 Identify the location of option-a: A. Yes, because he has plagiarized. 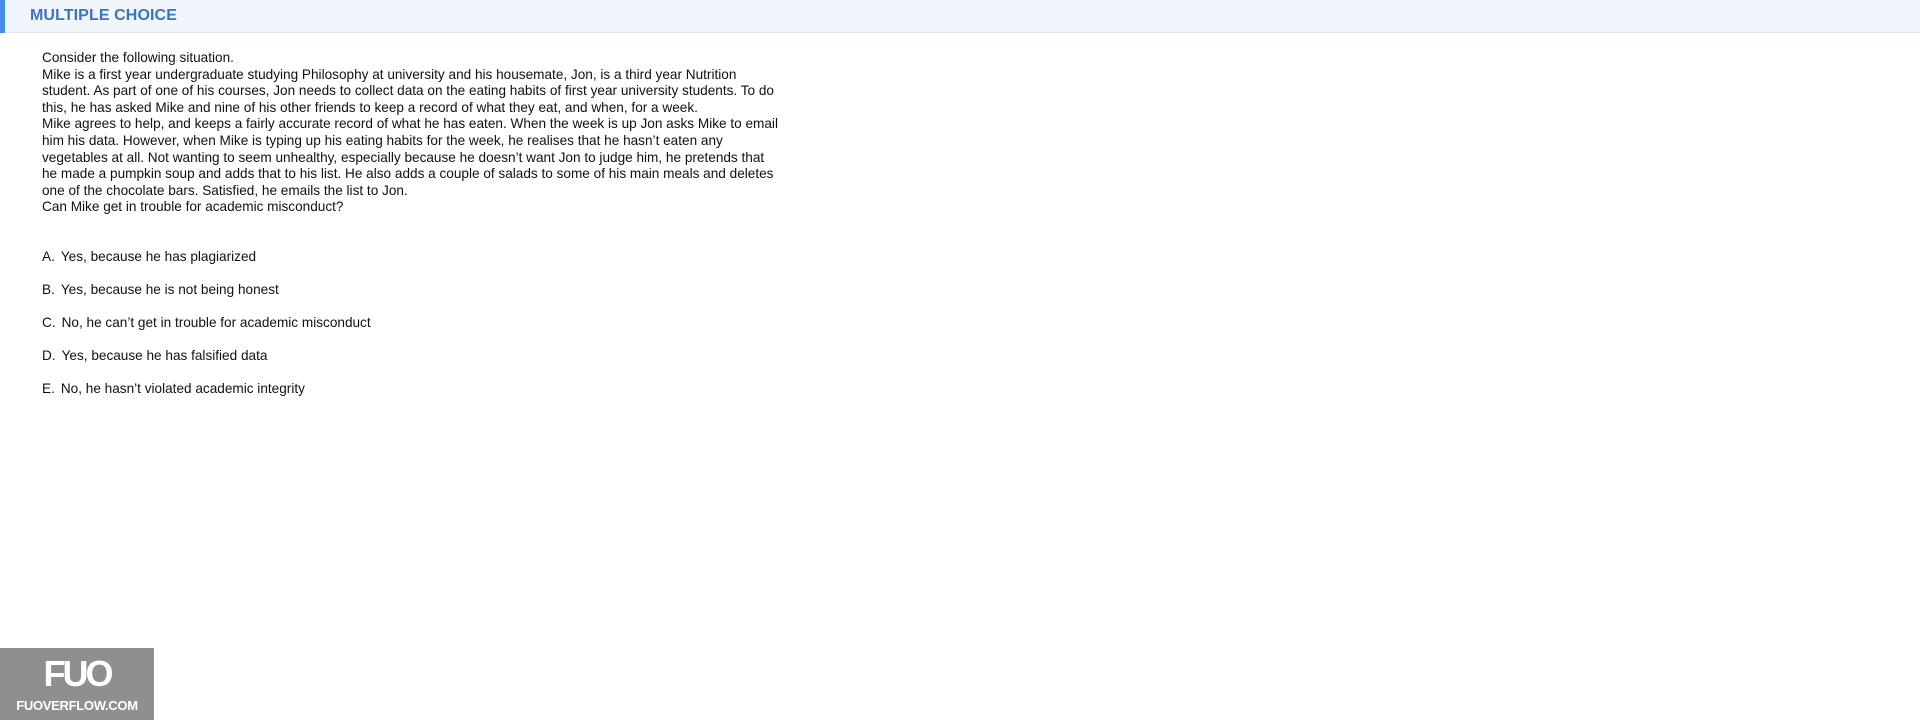
(206, 257).